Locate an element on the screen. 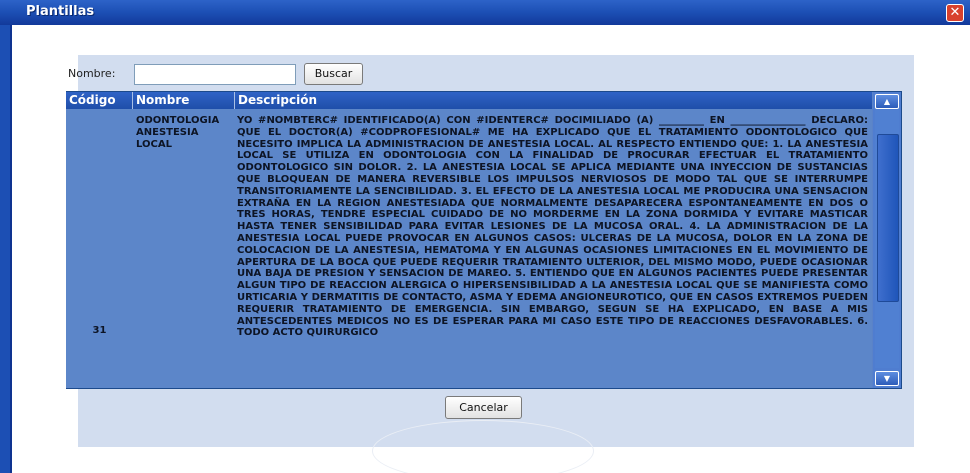  column-header-descripcion: Descripción is located at coordinates (553, 100).